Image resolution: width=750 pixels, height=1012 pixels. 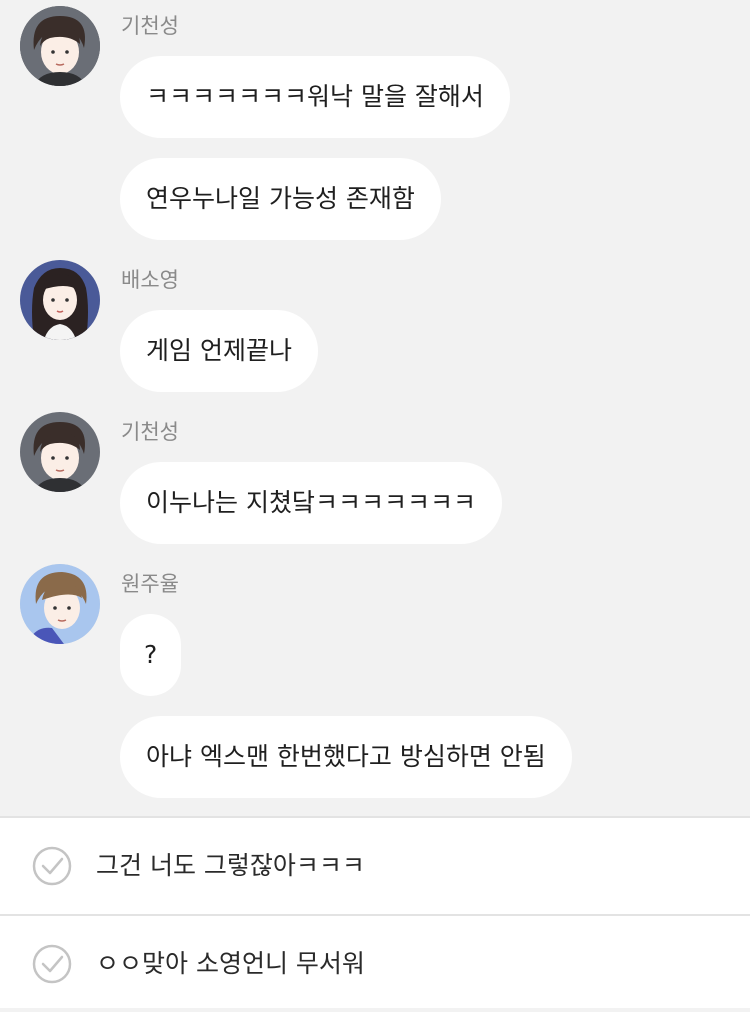 I want to click on message-bubble: 게임 언제끝나, so click(x=219, y=351).